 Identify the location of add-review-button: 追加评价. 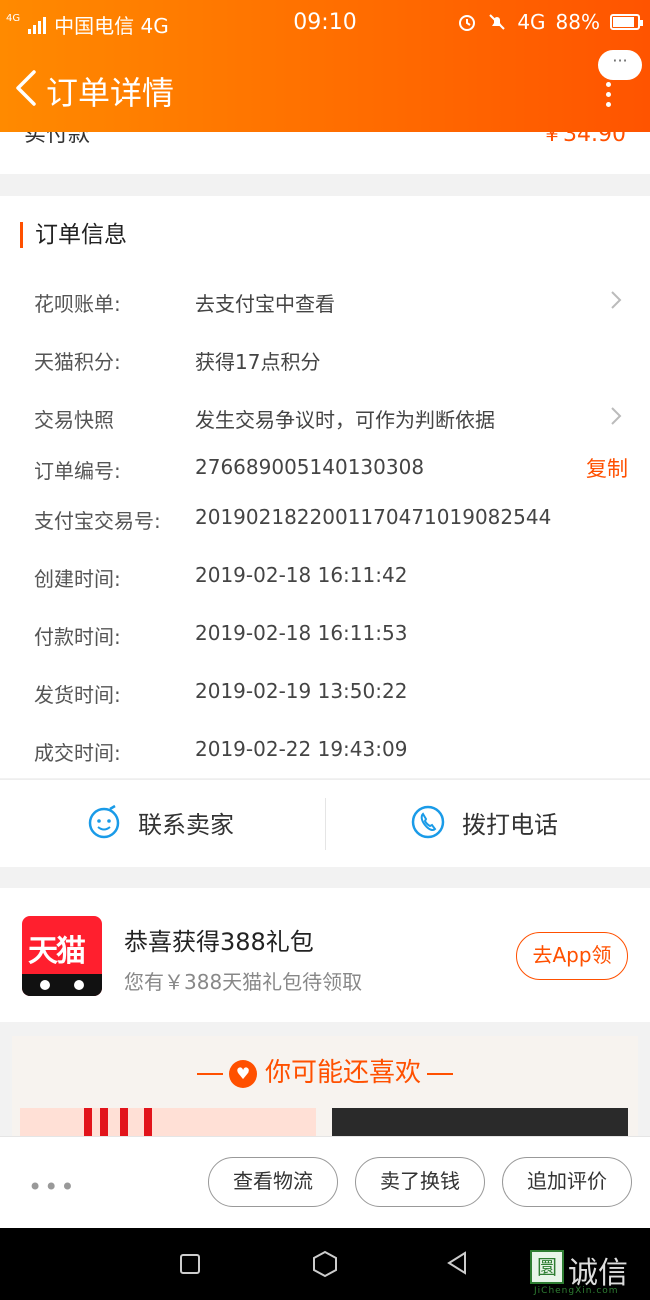
(567, 1182).